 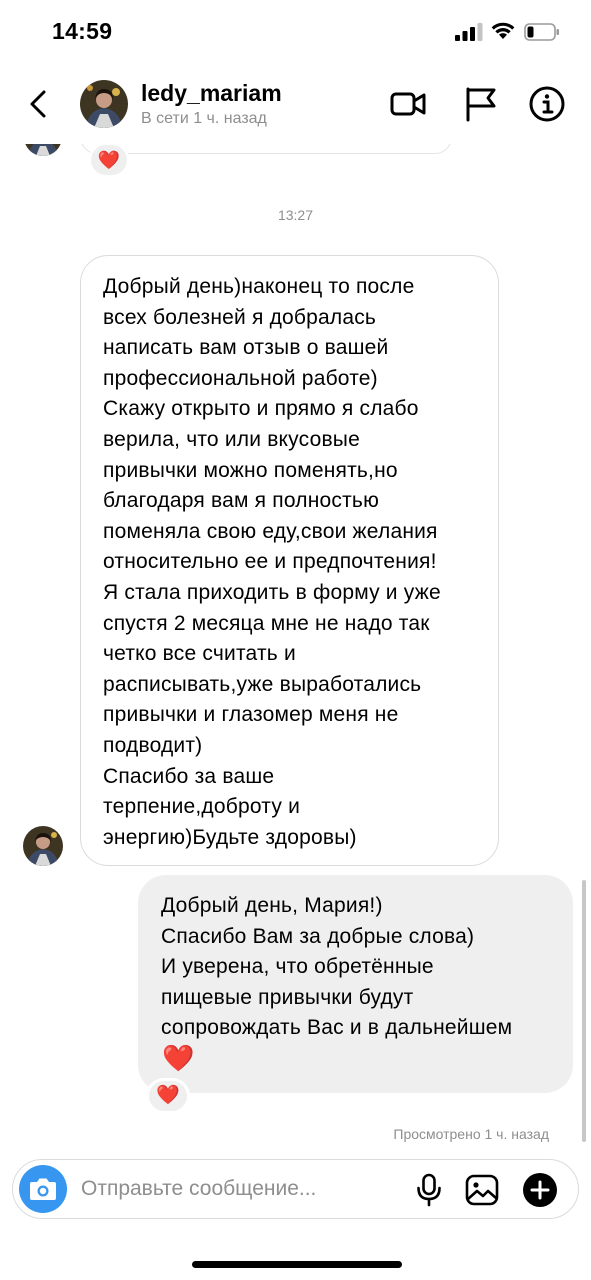 What do you see at coordinates (295, 32) in the screenshot?
I see `status-bar: 14:59` at bounding box center [295, 32].